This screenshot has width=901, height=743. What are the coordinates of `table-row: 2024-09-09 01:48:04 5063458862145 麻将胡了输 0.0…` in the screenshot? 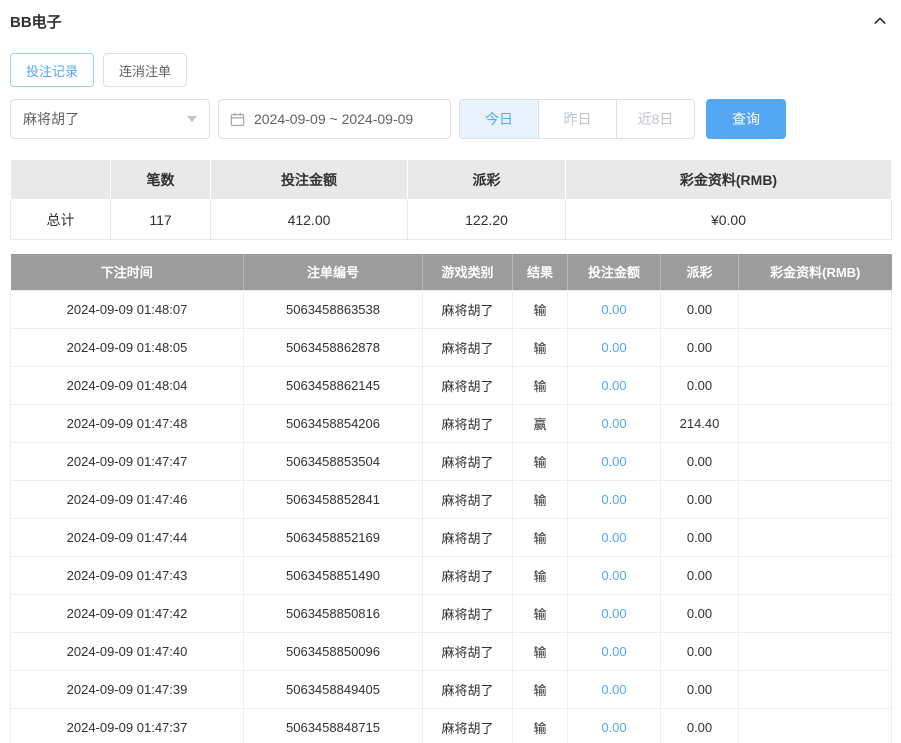 It's located at (451, 385).